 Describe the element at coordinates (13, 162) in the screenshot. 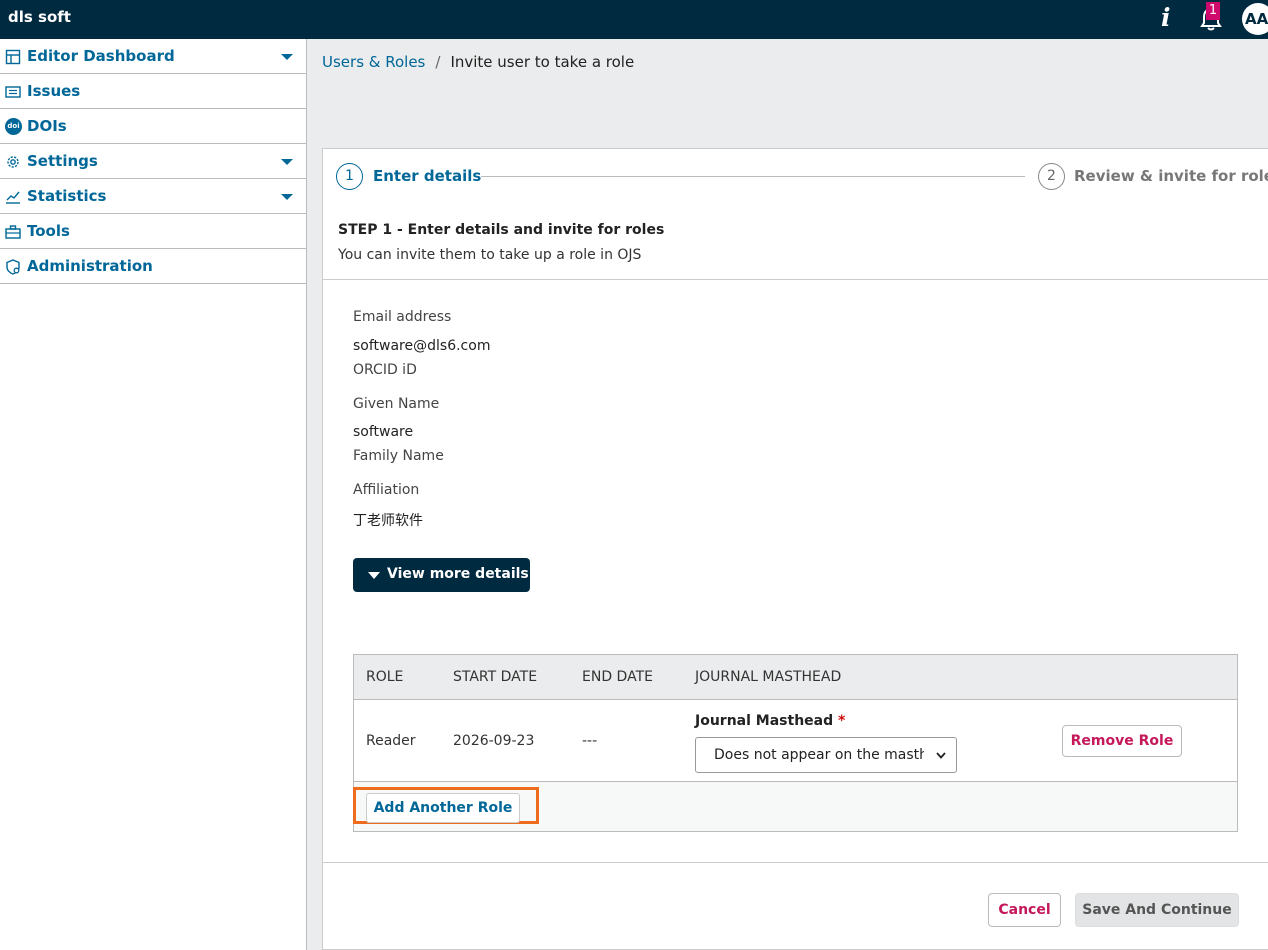

I see `gear-icon` at that location.